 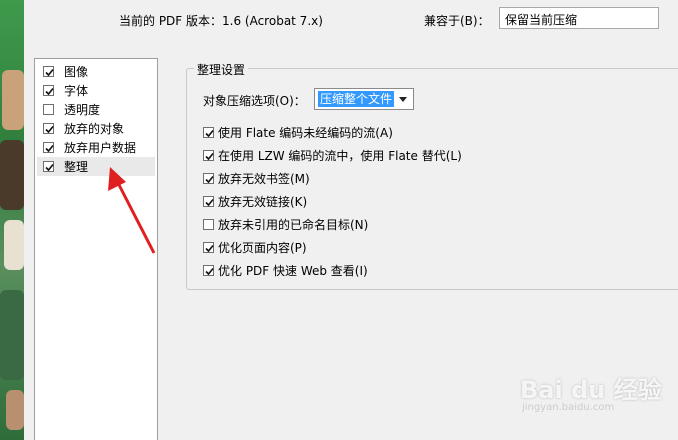 I want to click on option-discard-invalid-bookmarks: 放弃无效书签(M), so click(x=256, y=178).